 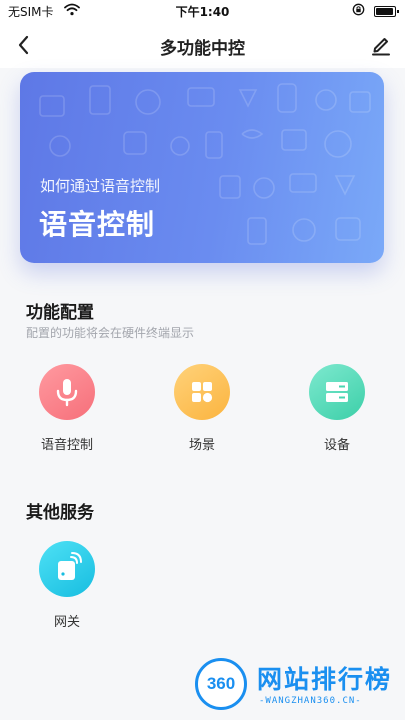 What do you see at coordinates (310, 701) in the screenshot?
I see `watermark-domain: -WANGZHAN360.CN-` at bounding box center [310, 701].